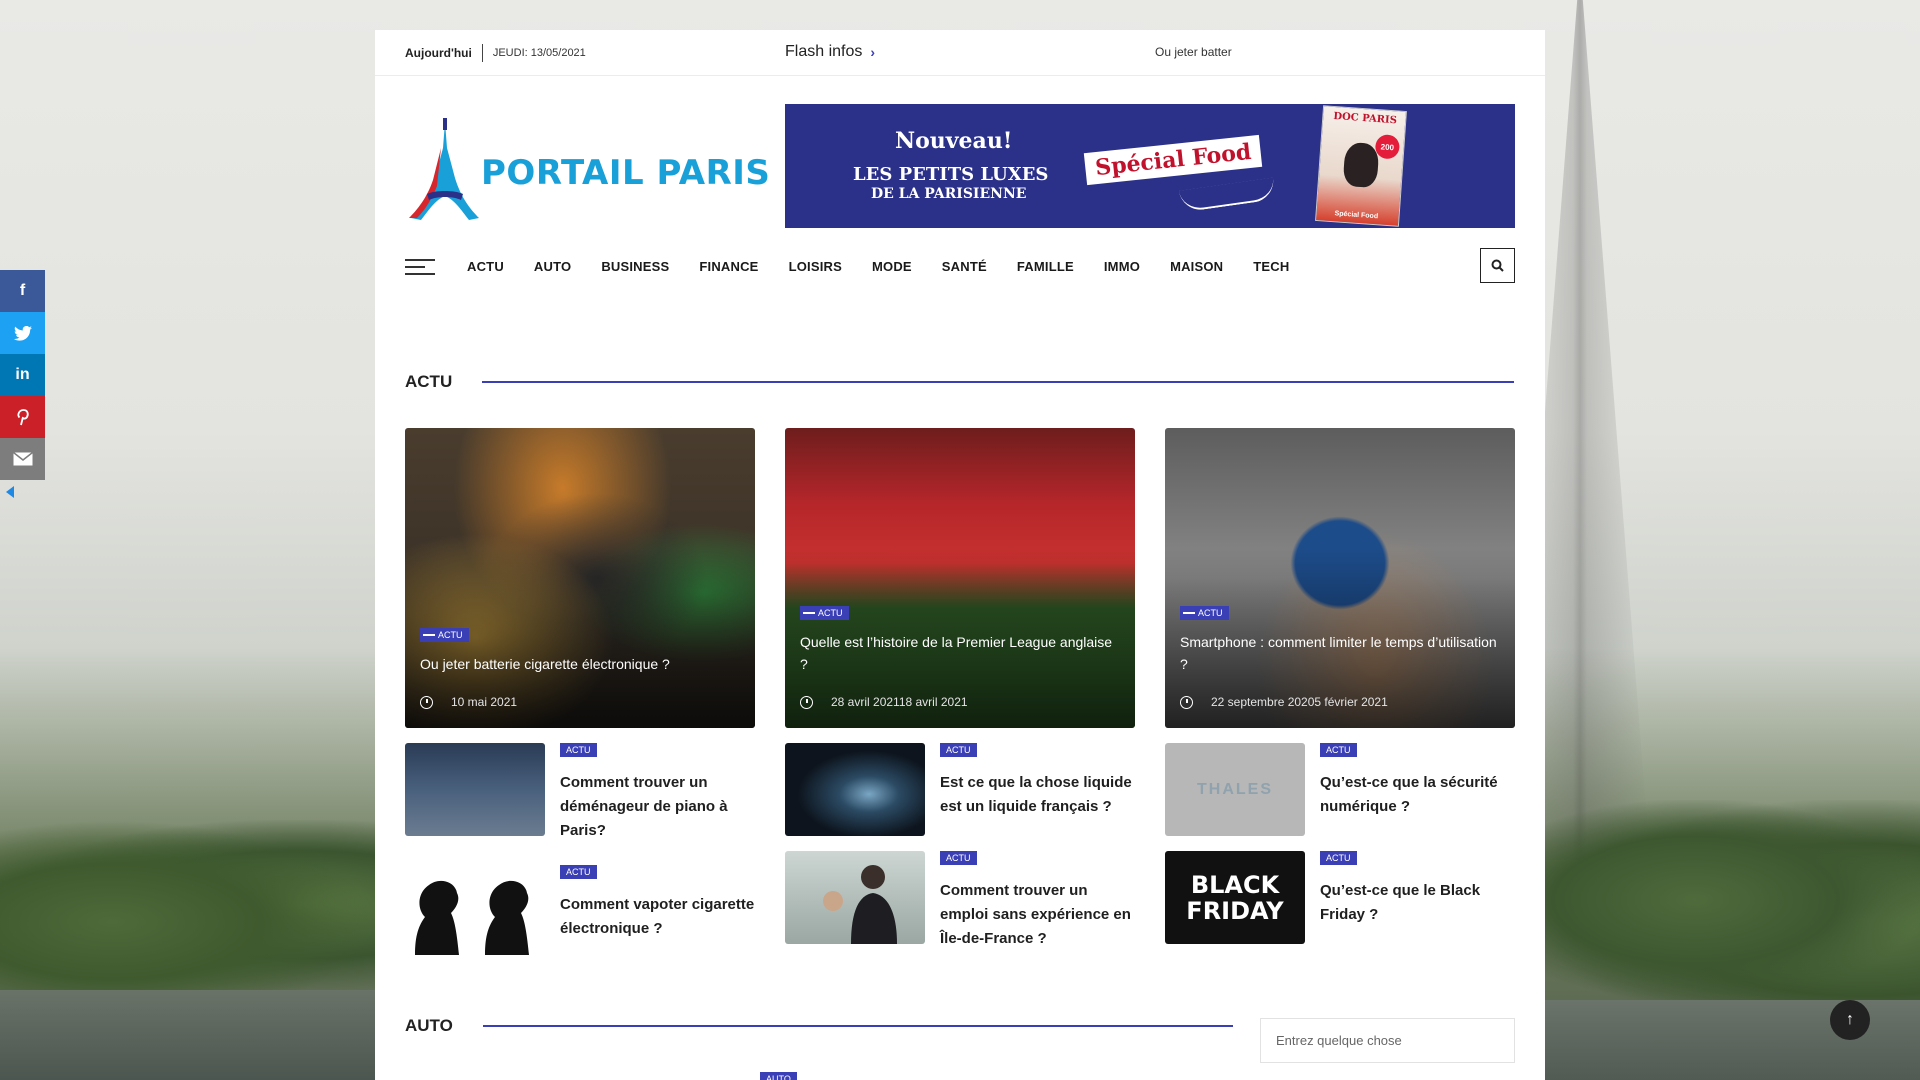  Describe the element at coordinates (815, 266) in the screenshot. I see `nav-item-loisirs: LOISIRS` at that location.